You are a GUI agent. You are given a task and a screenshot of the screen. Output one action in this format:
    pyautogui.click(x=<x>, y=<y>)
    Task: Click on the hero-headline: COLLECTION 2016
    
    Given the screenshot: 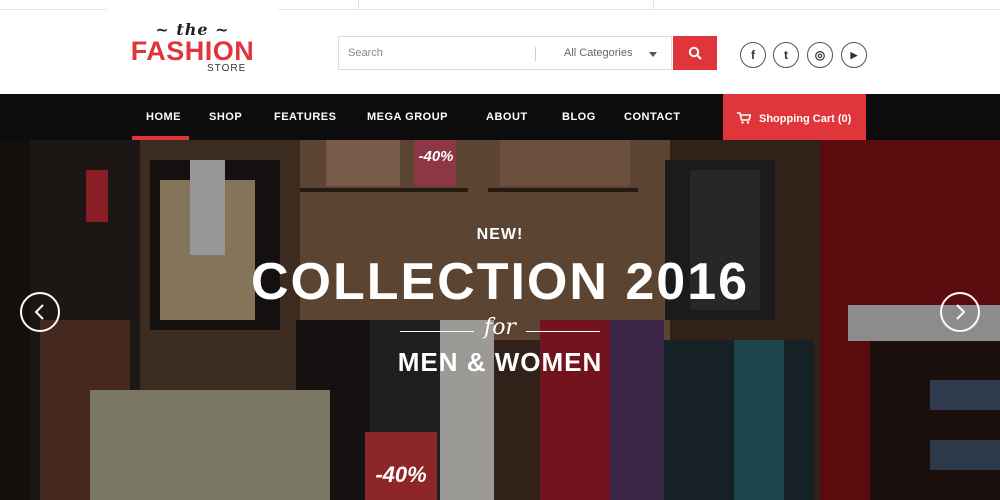 What is the action you would take?
    pyautogui.click(x=500, y=282)
    